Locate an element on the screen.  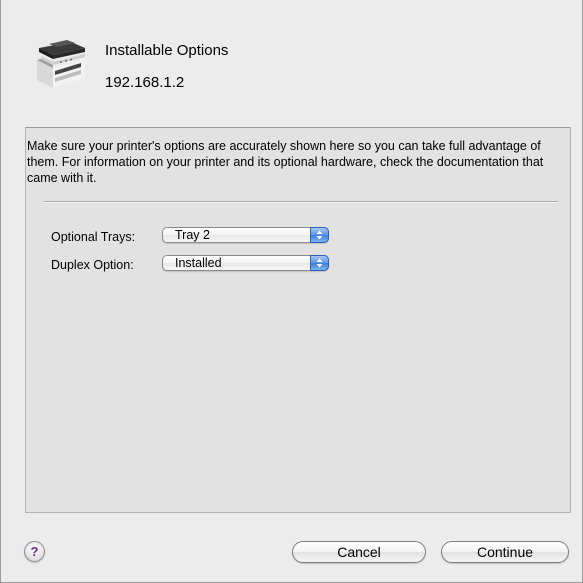
help-button: ? is located at coordinates (34, 551).